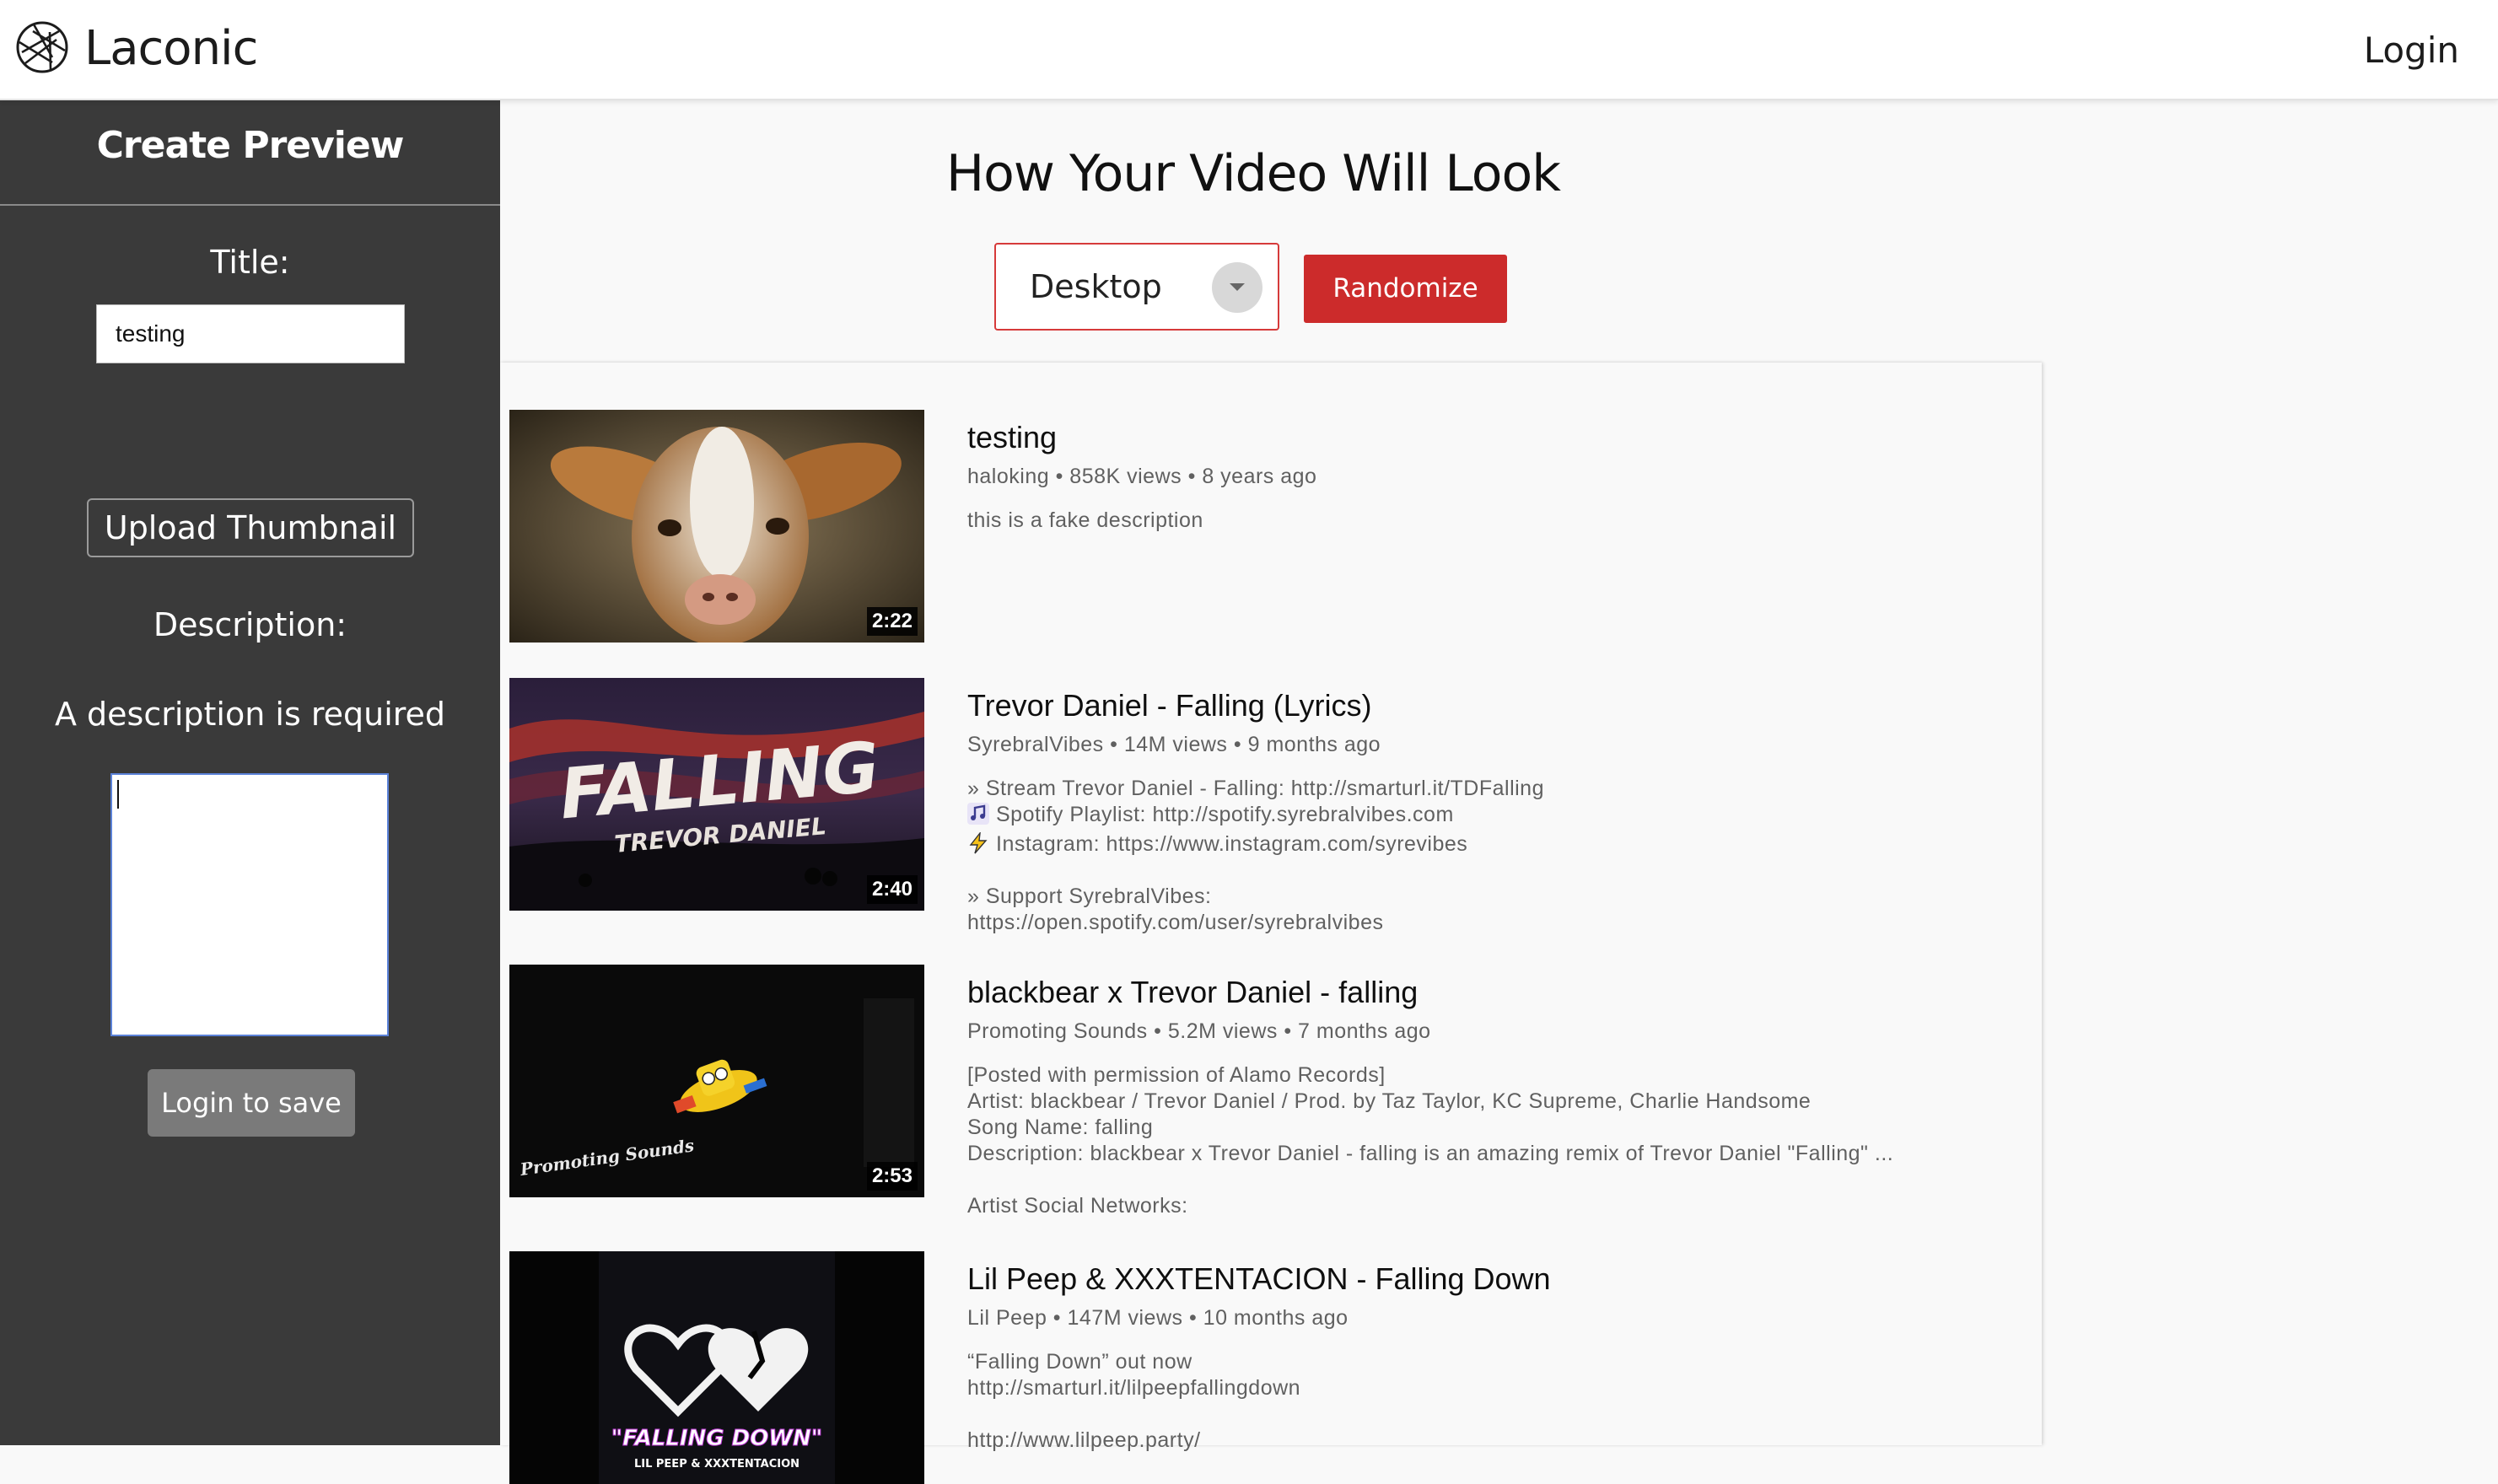 This screenshot has height=1484, width=2498. Describe the element at coordinates (978, 843) in the screenshot. I see `lightning-icon` at that location.